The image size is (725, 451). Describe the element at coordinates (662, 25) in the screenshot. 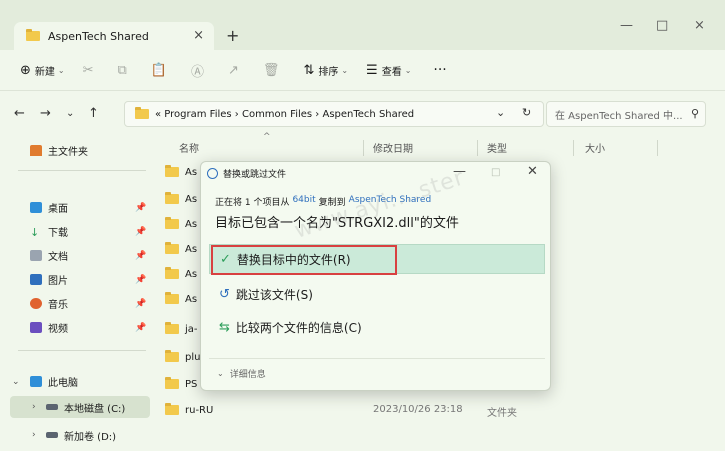

I see `maximize-button: □` at that location.